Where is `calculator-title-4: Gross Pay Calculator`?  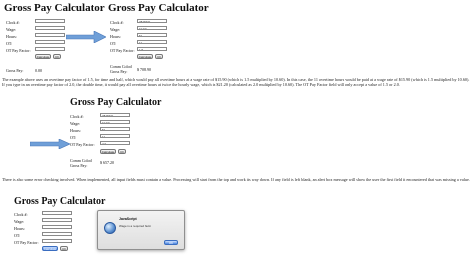 calculator-title-4: Gross Pay Calculator is located at coordinates (60, 201).